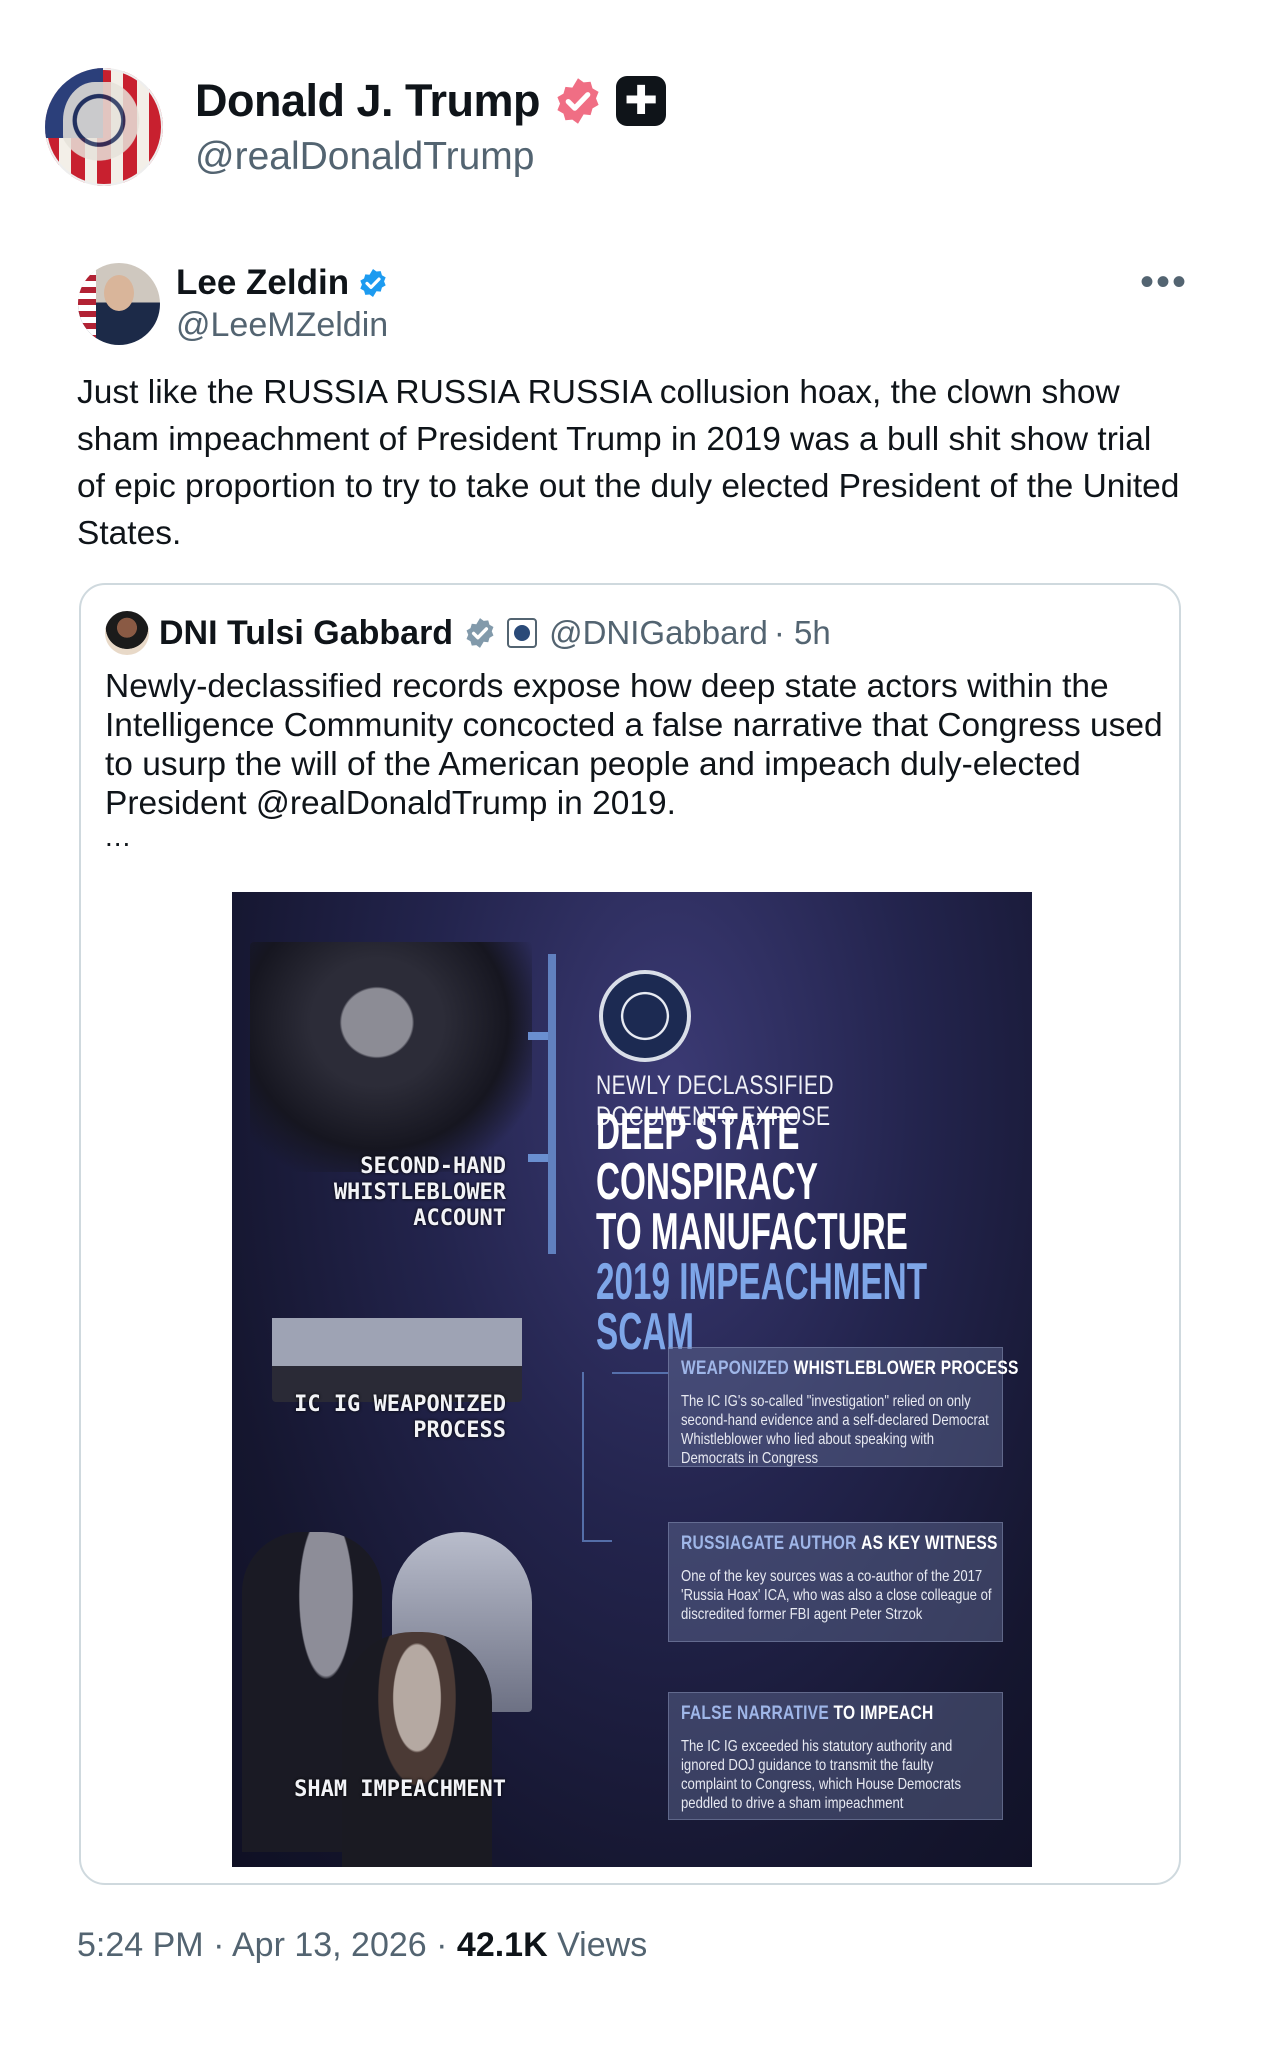 The image size is (1266, 2048). I want to click on post-time: 5:24 PM, so click(140, 1945).